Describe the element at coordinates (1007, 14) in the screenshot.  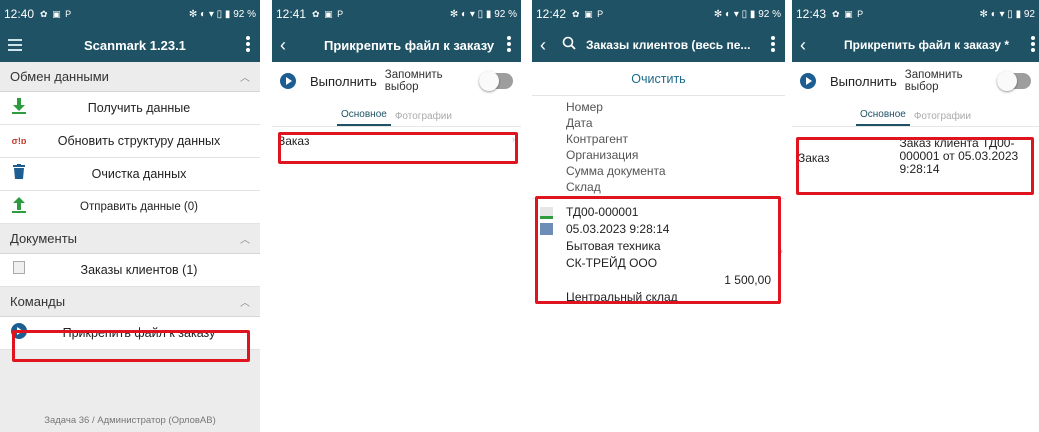
I see `status-right: ✻ ◐ ▾ ▯ ▮ 92` at that location.